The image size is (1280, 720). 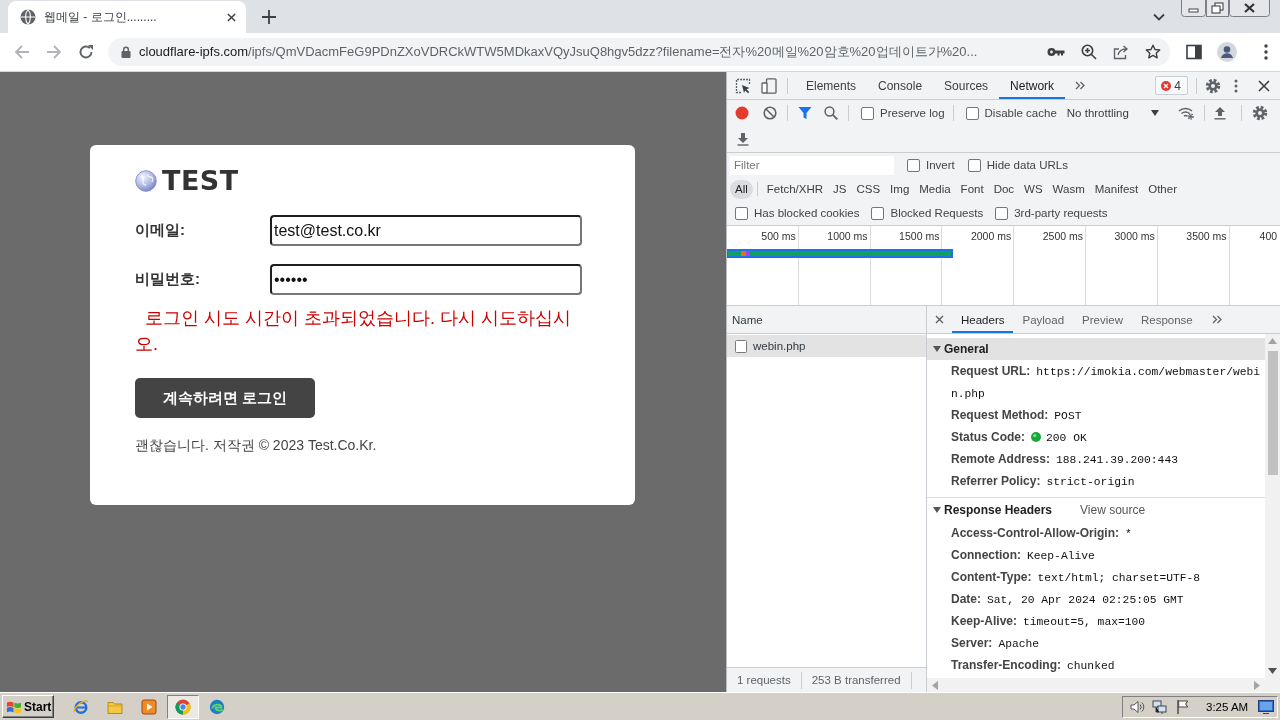 I want to click on type-filter-button: Other, so click(x=1162, y=189).